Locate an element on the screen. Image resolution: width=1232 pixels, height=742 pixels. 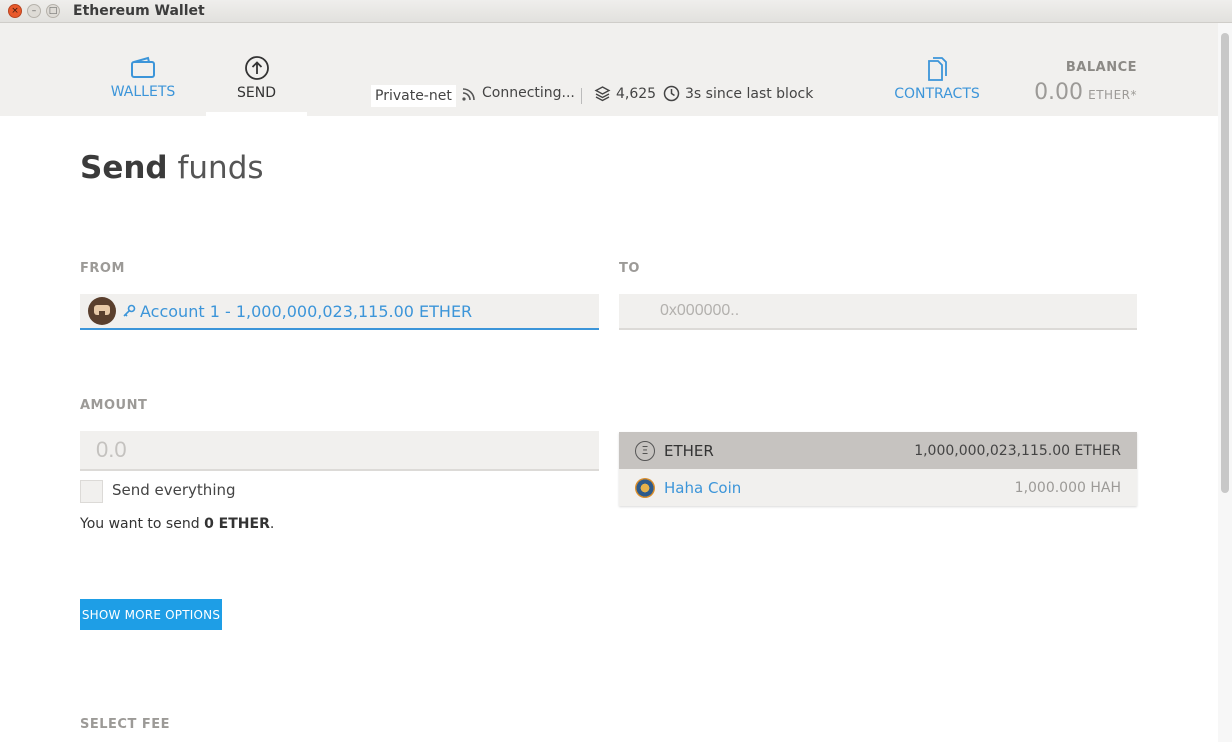
nav-wallets: WALLETS is located at coordinates (143, 78).